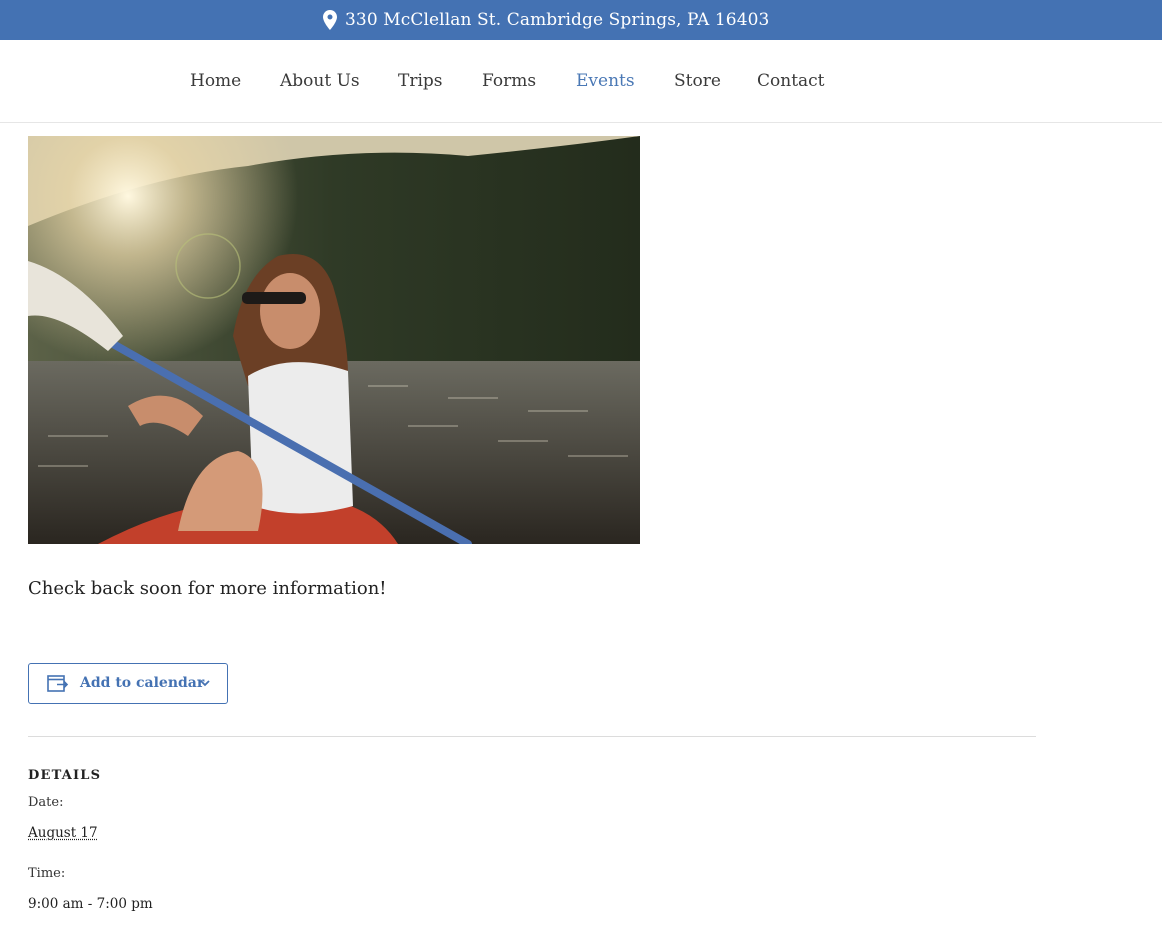 The width and height of the screenshot is (1162, 930). What do you see at coordinates (142, 683) in the screenshot?
I see `add-to-calendar-label: Add to calendar` at bounding box center [142, 683].